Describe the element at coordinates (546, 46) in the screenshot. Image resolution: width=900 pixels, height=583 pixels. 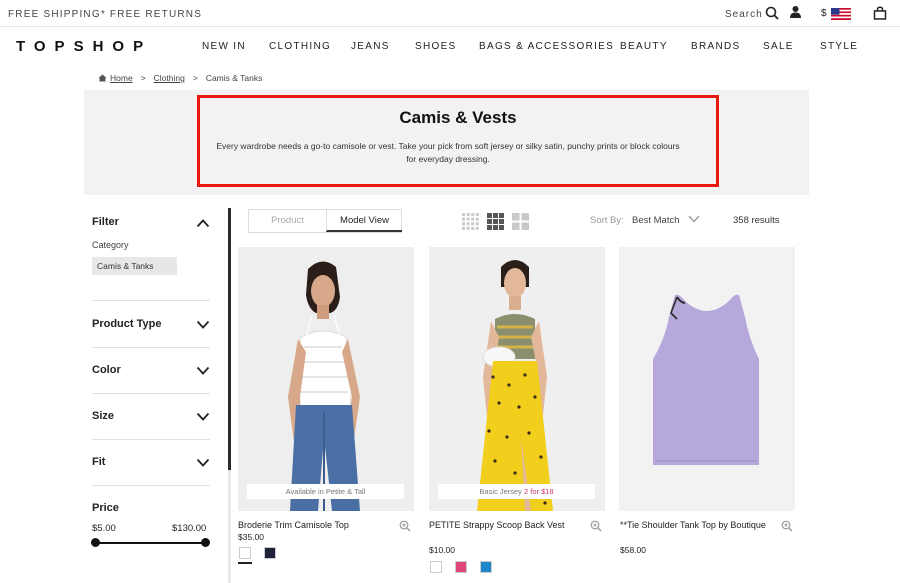
I see `nav-bags-accessories: BAGS & ACCESSORIES` at that location.